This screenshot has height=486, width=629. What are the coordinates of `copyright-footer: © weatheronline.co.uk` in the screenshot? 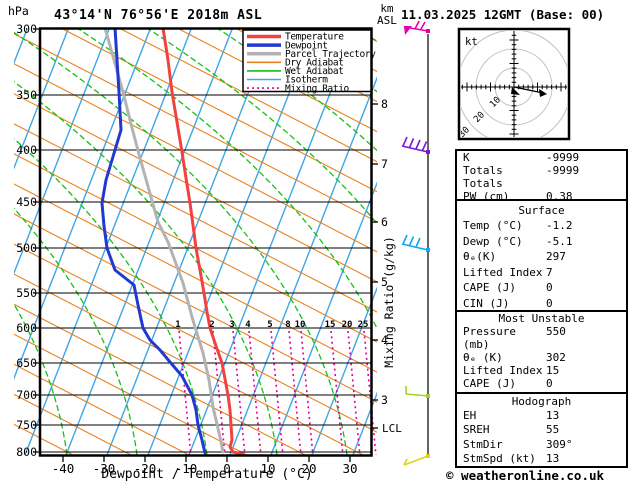 It's located at (525, 475).